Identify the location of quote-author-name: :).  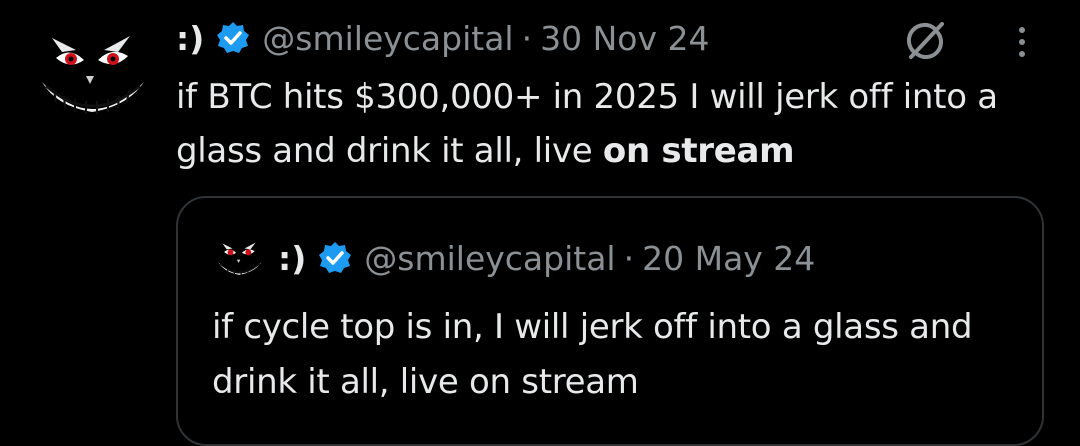
(292, 258).